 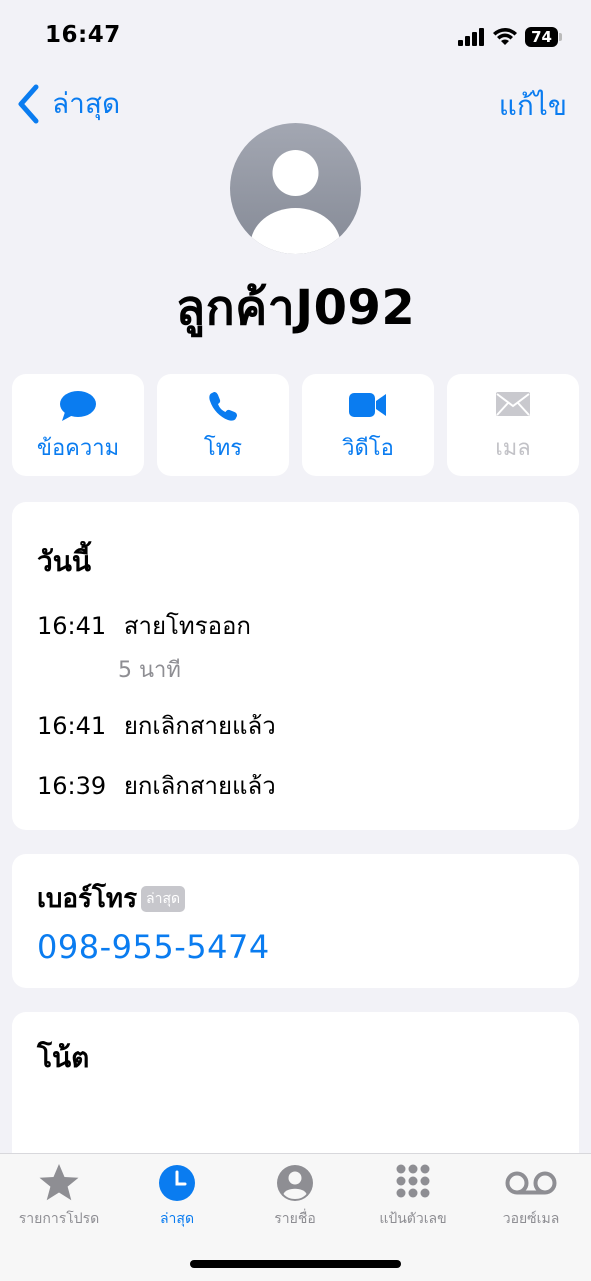 What do you see at coordinates (368, 425) in the screenshot?
I see `video-button: วิดีโอ` at bounding box center [368, 425].